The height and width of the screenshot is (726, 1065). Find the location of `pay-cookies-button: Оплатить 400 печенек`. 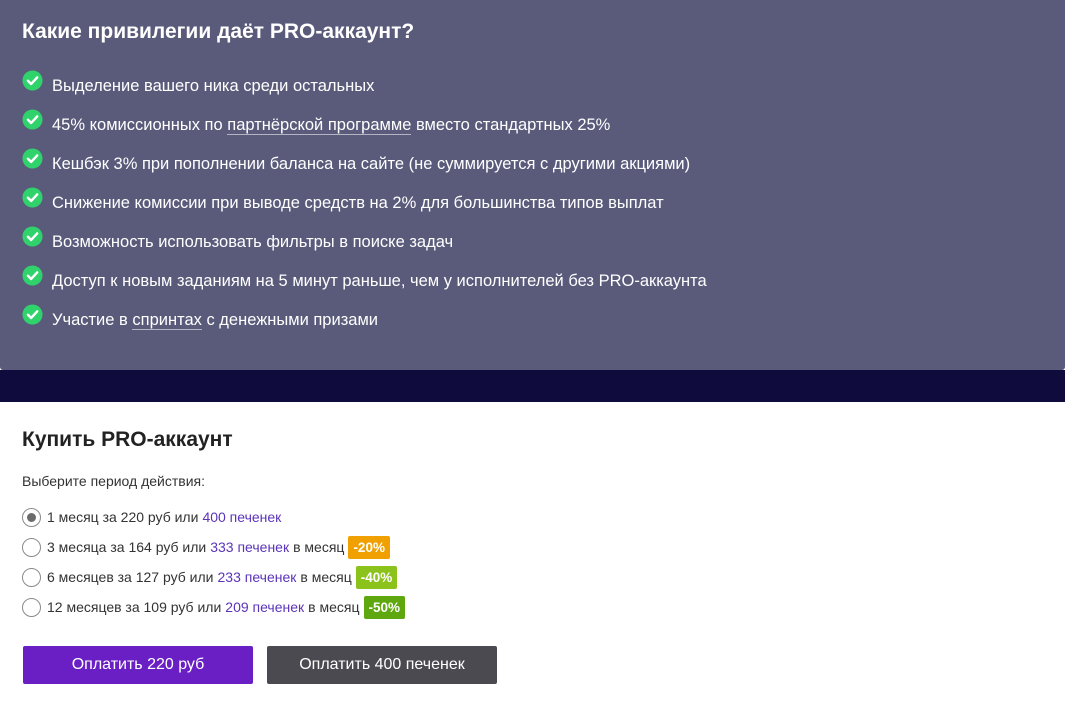

pay-cookies-button: Оплатить 400 печенек is located at coordinates (382, 665).